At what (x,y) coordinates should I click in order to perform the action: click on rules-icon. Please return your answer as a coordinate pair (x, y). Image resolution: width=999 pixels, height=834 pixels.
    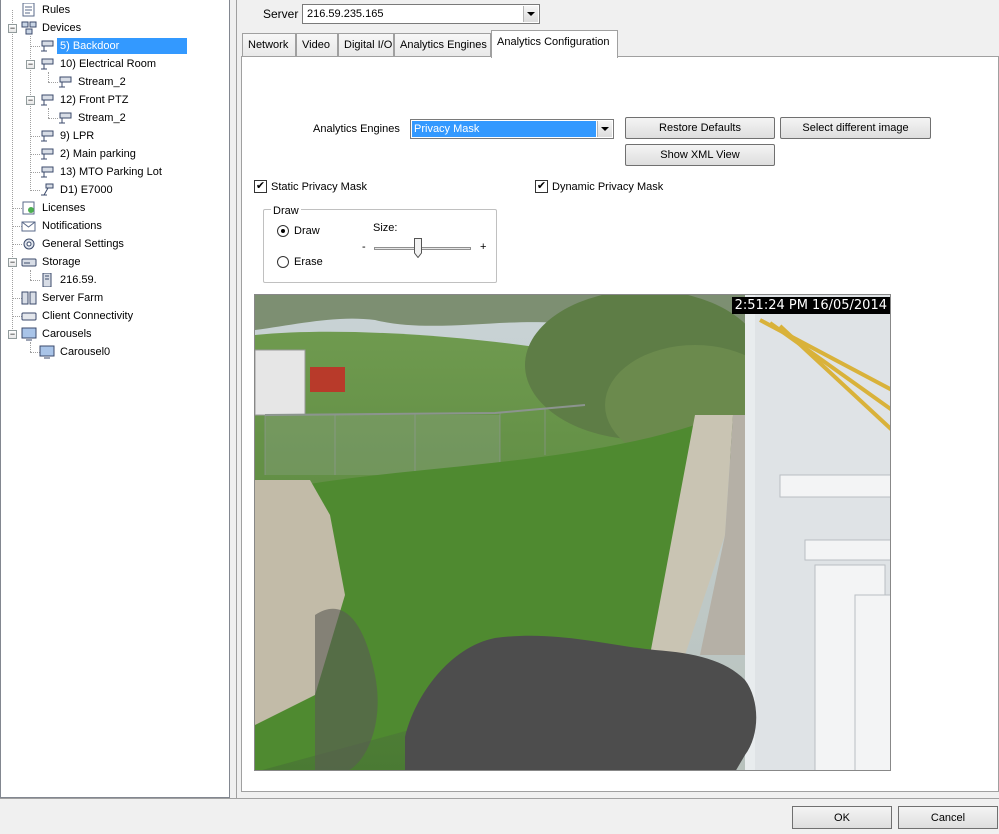
    Looking at the image, I should click on (28, 10).